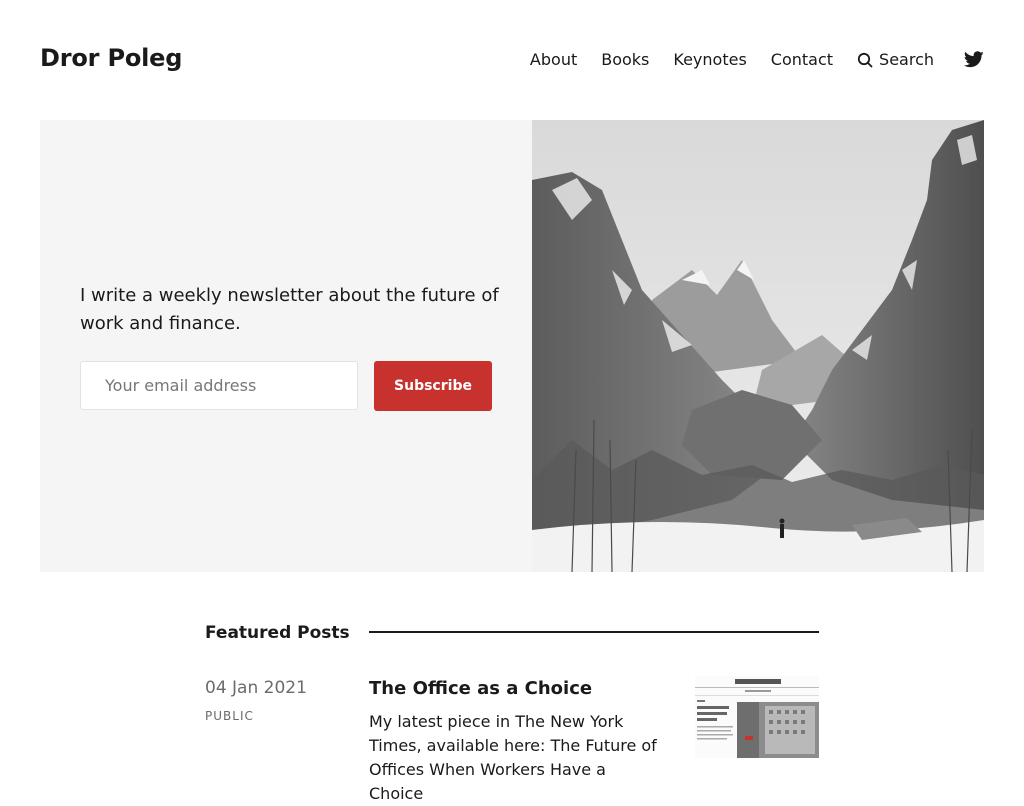 Image resolution: width=1024 pixels, height=806 pixels. What do you see at coordinates (256, 688) in the screenshot?
I see `post-date: 04 Jan 2021` at bounding box center [256, 688].